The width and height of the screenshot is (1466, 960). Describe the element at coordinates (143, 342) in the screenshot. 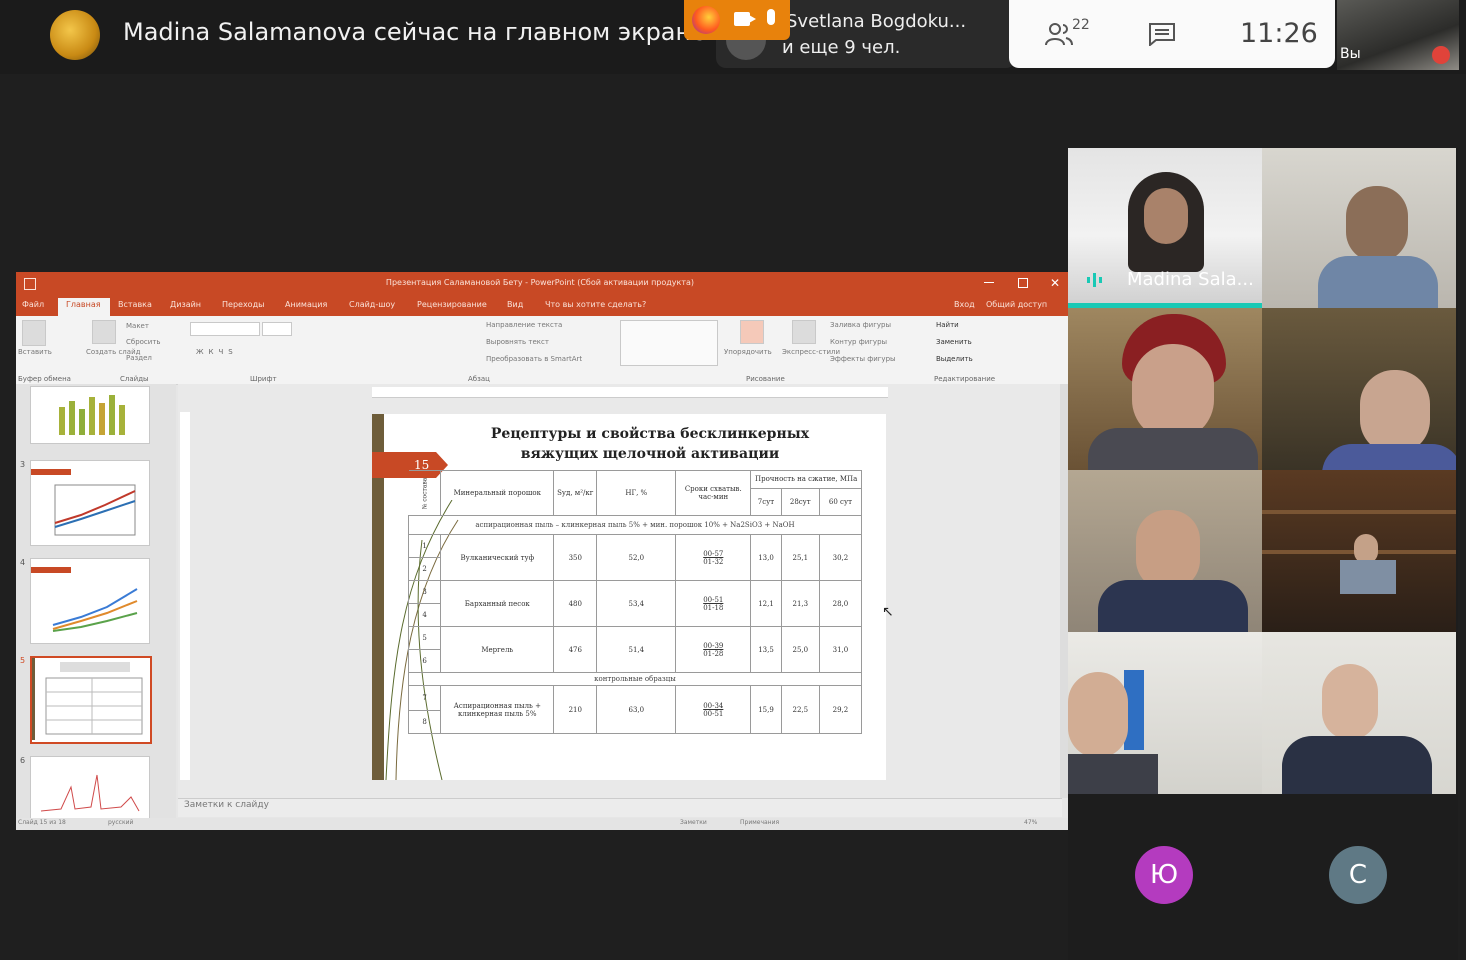

I see `reset-button: Сбросить` at that location.